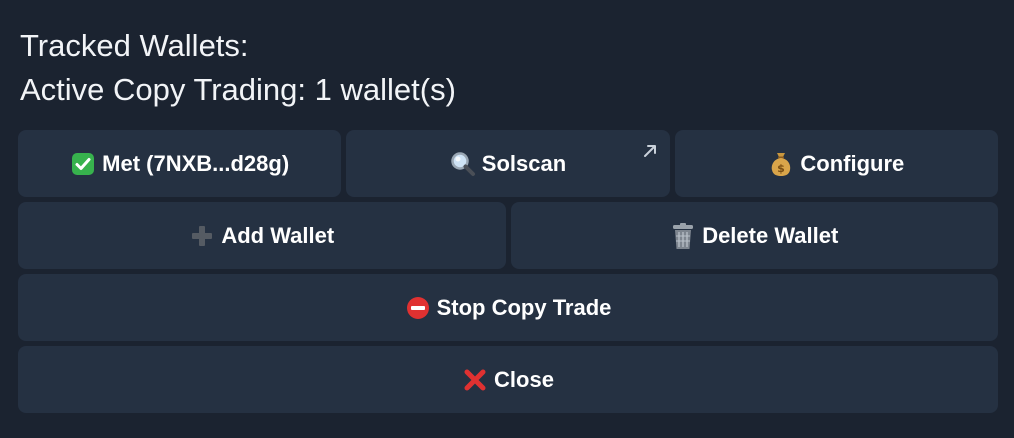  Describe the element at coordinates (202, 236) in the screenshot. I see `plus-icon` at that location.